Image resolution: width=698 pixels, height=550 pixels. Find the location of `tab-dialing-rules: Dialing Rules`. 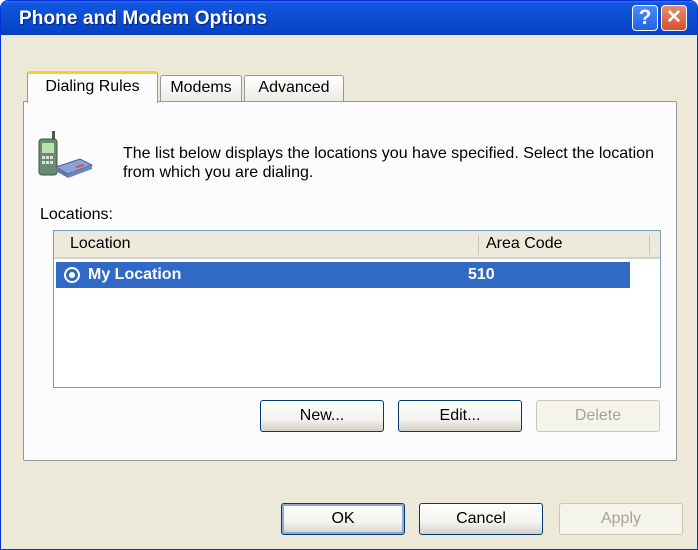

tab-dialing-rules: Dialing Rules is located at coordinates (92, 87).